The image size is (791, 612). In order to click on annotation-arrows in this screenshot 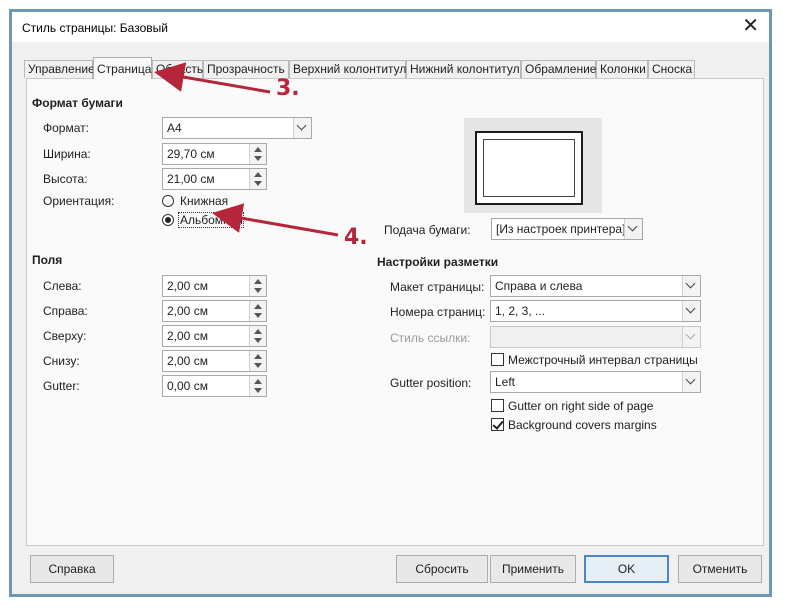, I will do `click(246, 149)`.